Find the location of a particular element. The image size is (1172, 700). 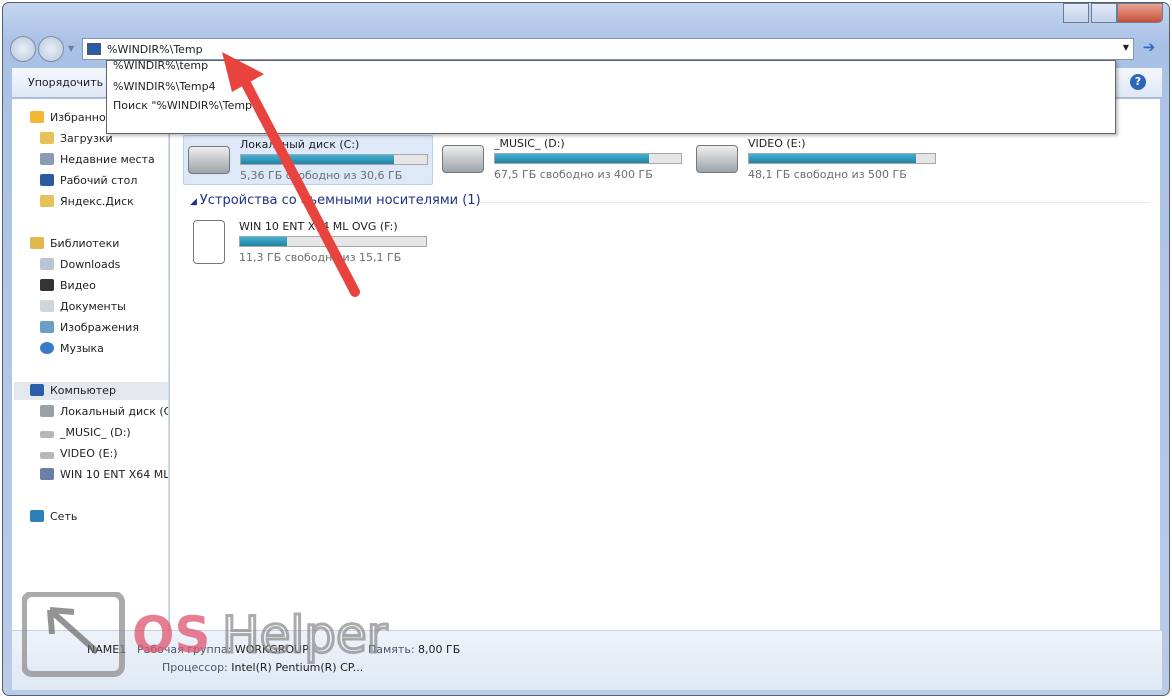

minimize-button is located at coordinates (1076, 13).